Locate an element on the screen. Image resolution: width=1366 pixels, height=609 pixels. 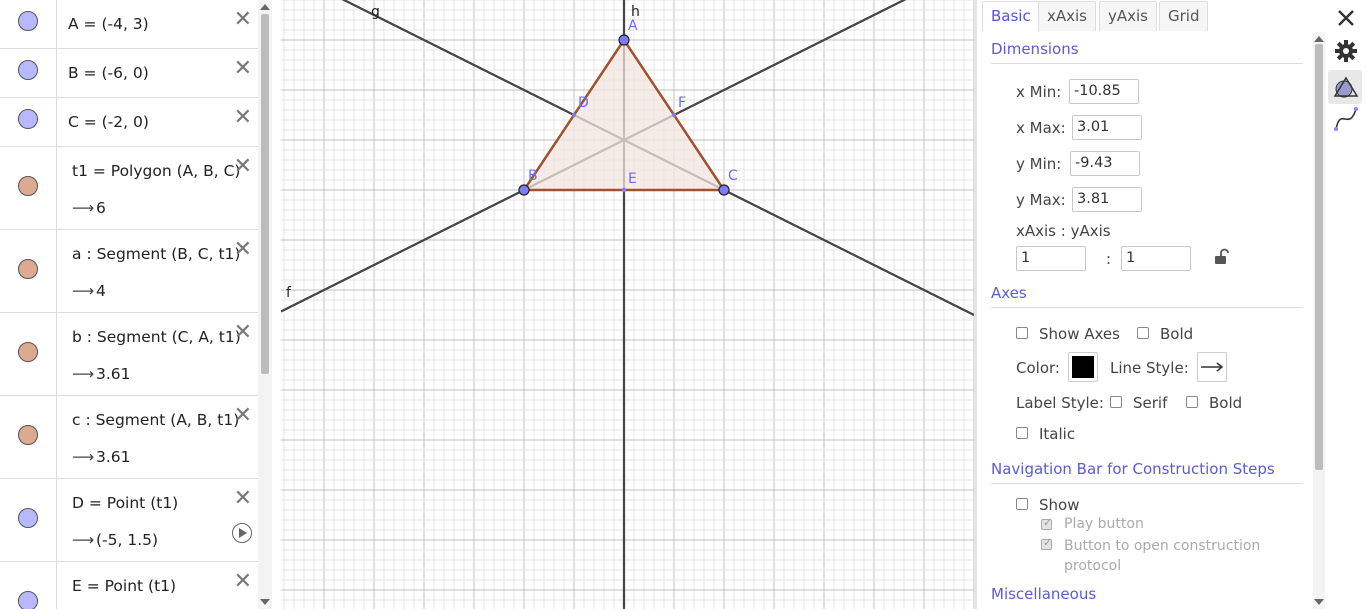
show-axes-label: Show Axes is located at coordinates (1079, 334).